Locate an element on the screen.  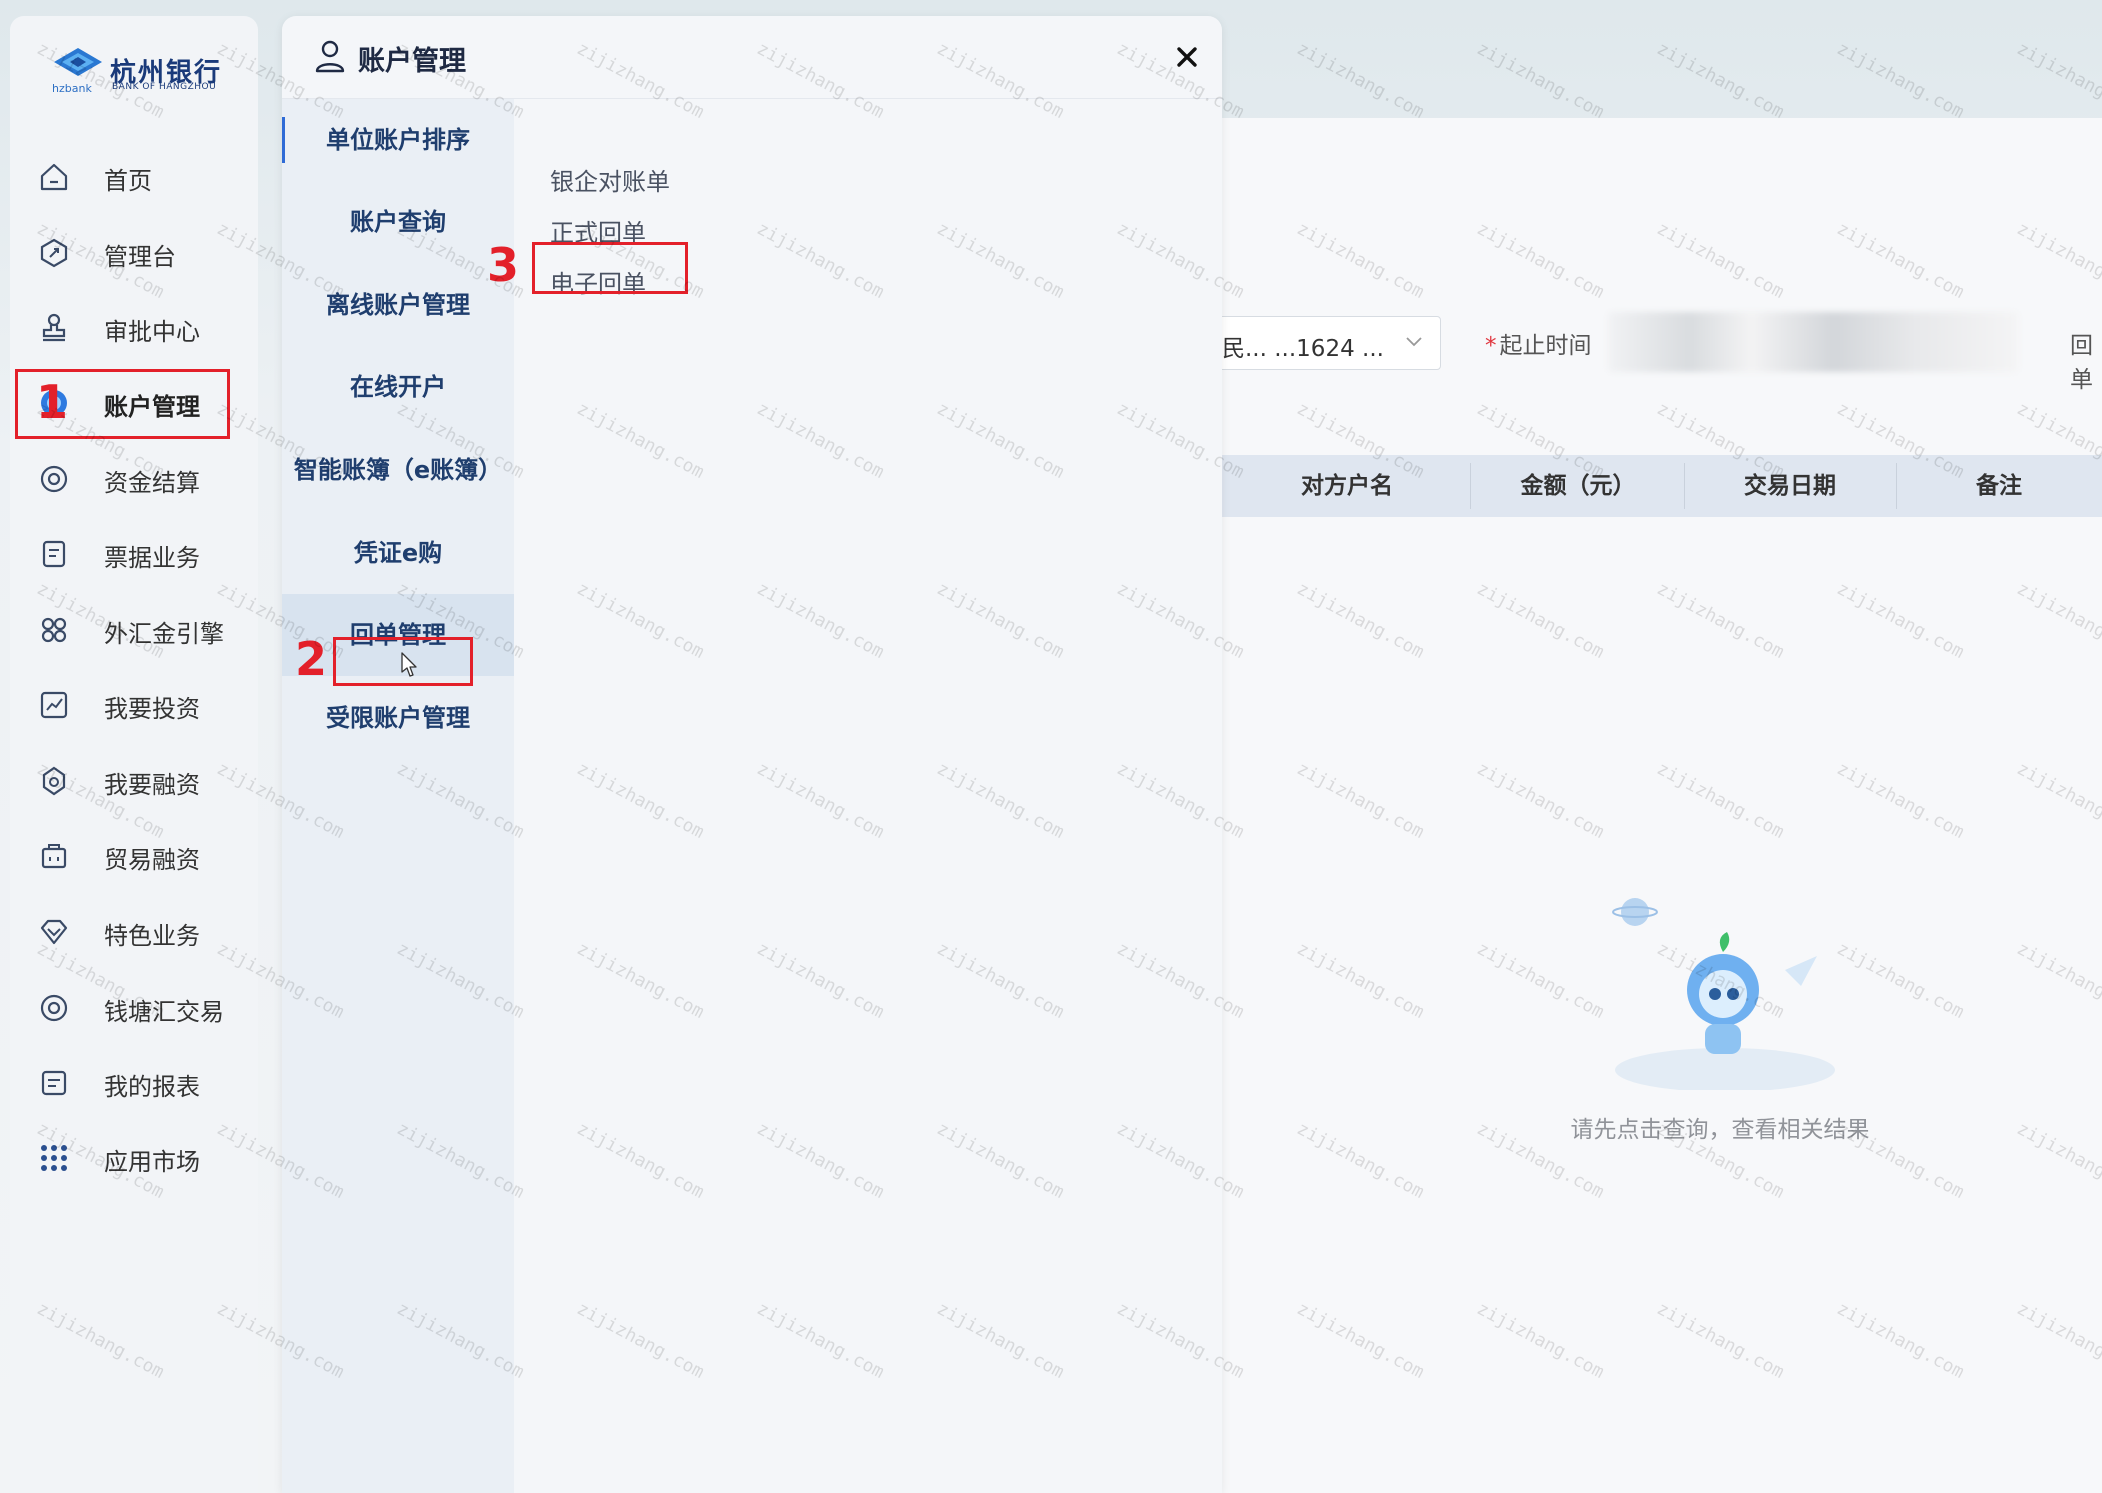
step-1-number: 1 is located at coordinates (52, 402).